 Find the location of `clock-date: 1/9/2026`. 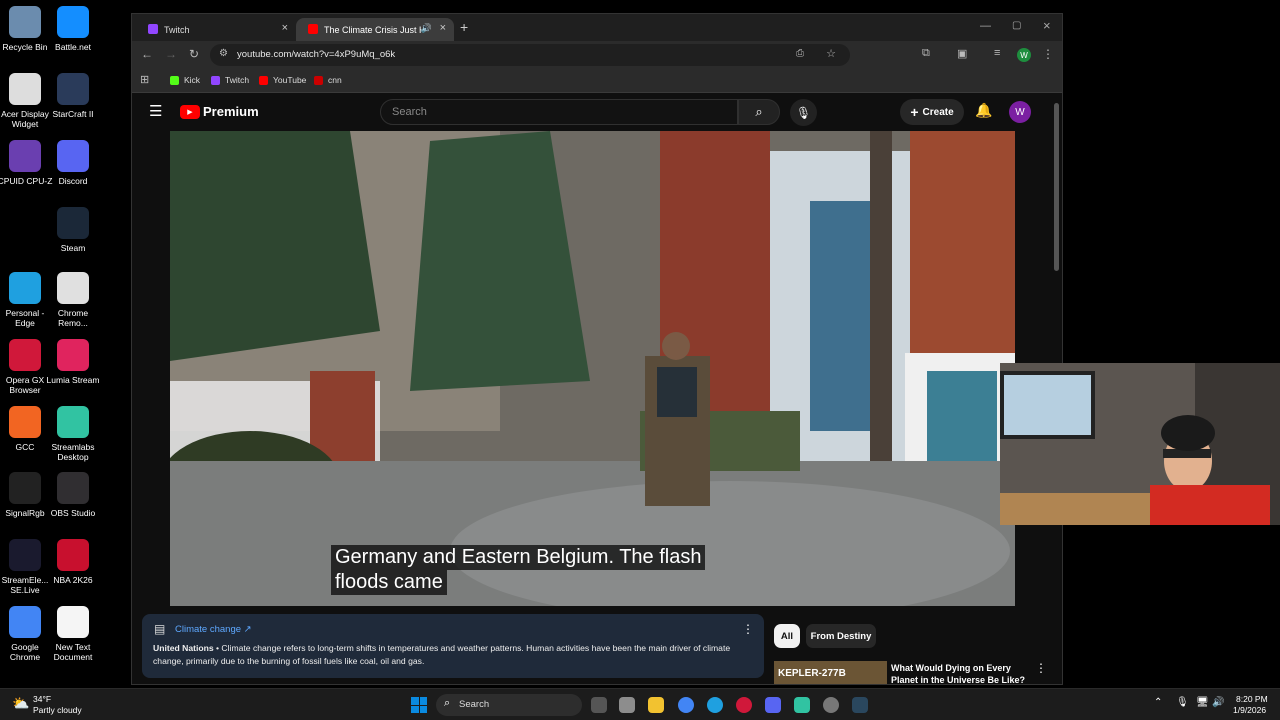

clock-date: 1/9/2026 is located at coordinates (1249, 710).